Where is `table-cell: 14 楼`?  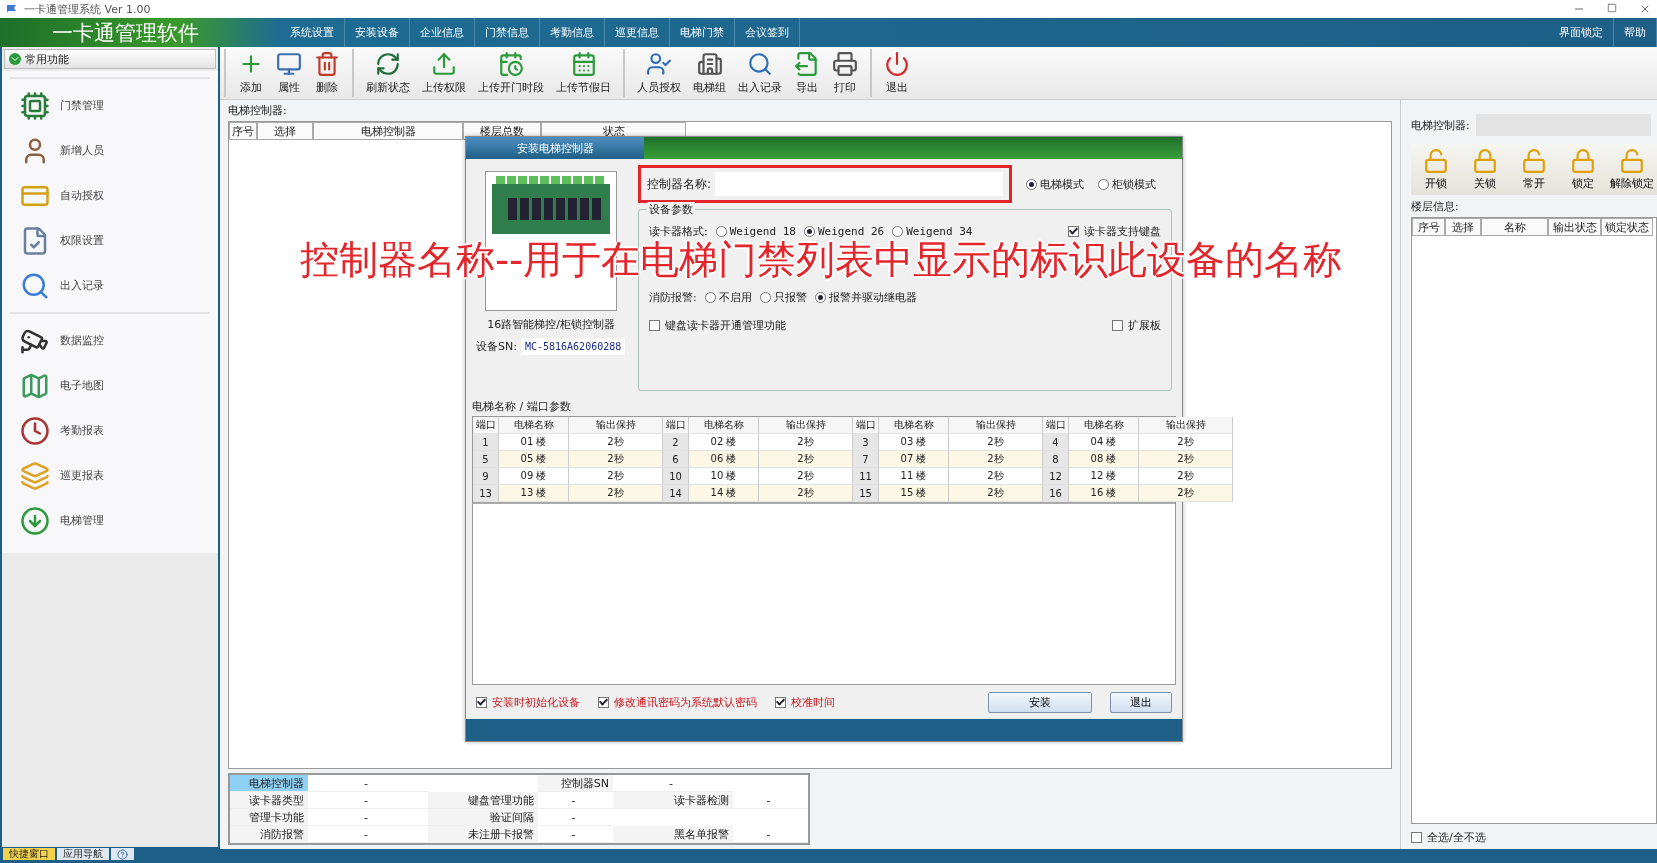 table-cell: 14 楼 is located at coordinates (724, 493).